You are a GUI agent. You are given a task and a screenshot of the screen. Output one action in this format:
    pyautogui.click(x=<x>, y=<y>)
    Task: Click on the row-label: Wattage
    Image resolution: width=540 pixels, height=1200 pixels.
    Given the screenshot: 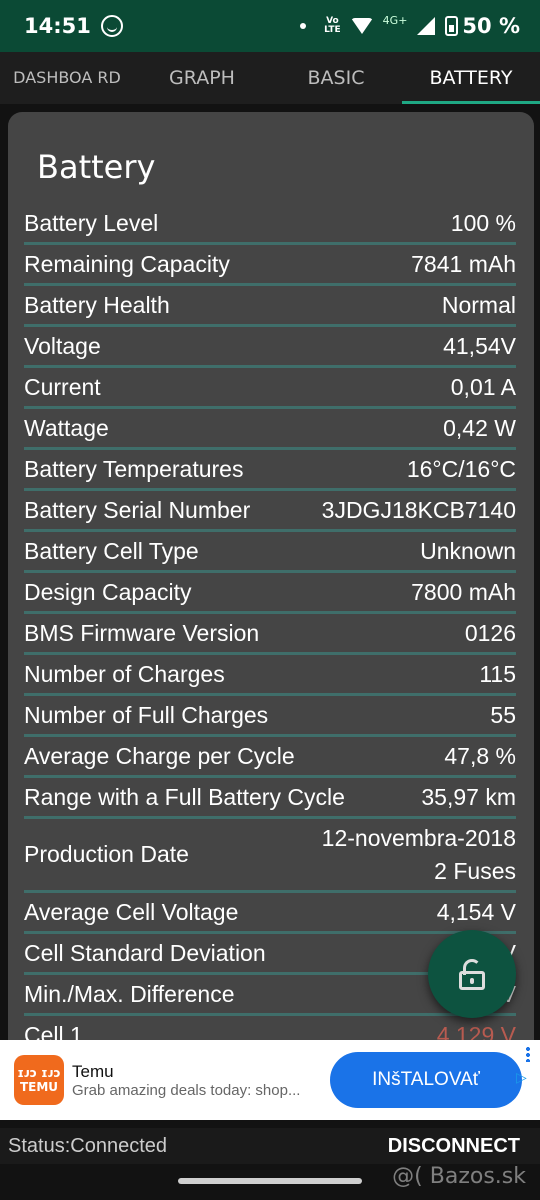 What is the action you would take?
    pyautogui.click(x=66, y=427)
    